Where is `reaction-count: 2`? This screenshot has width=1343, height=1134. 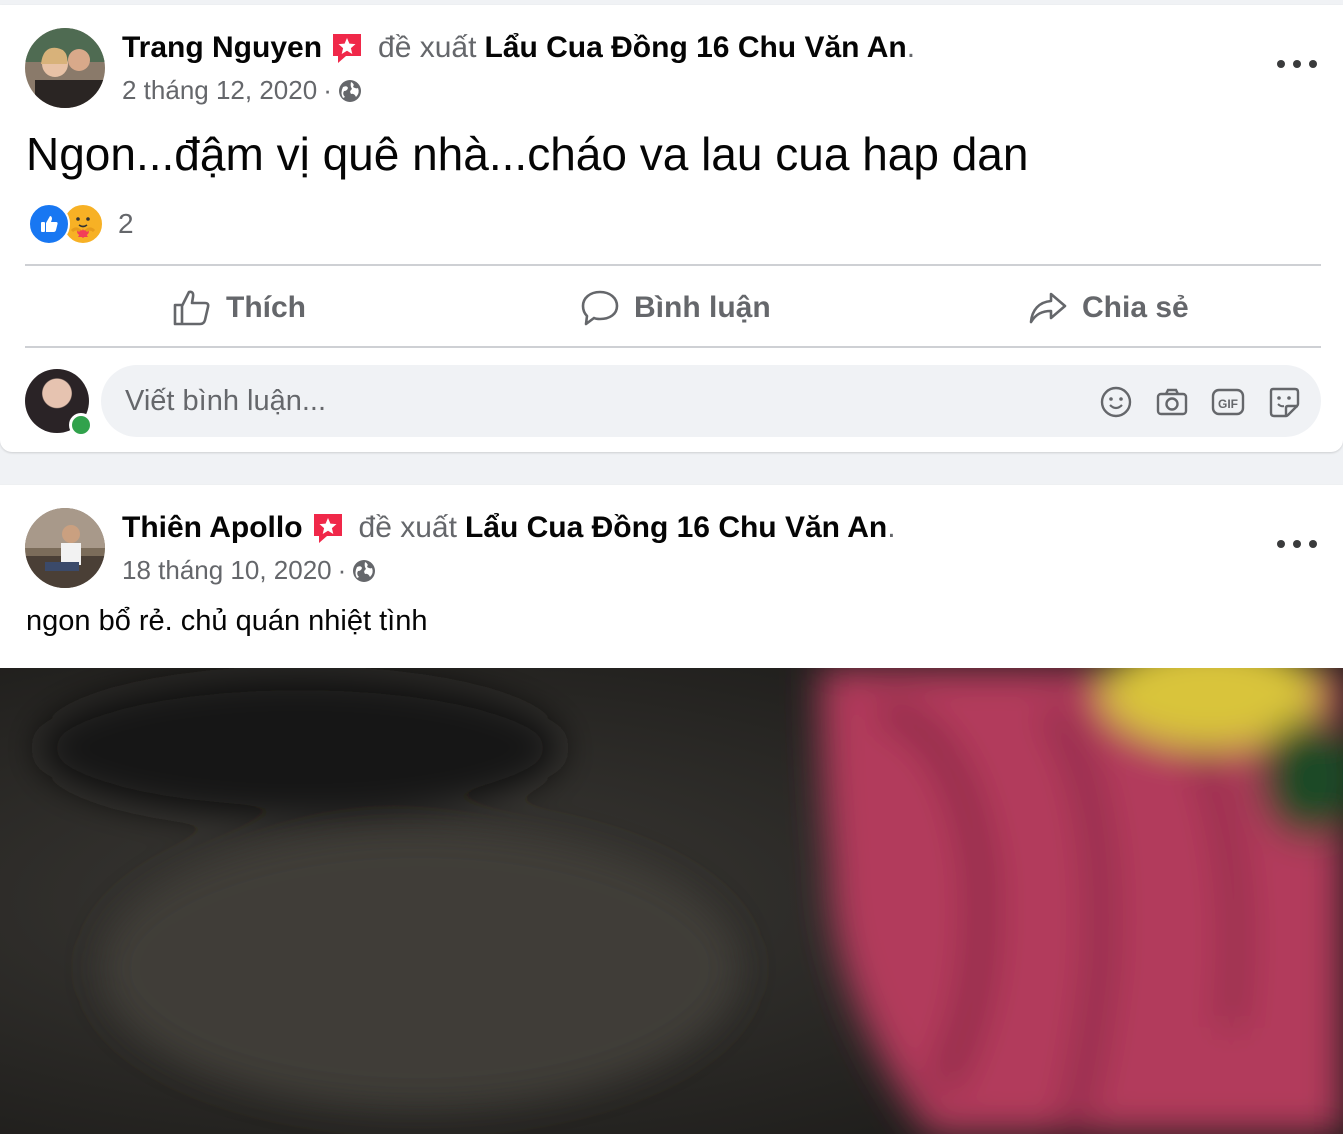
reaction-count: 2 is located at coordinates (126, 223).